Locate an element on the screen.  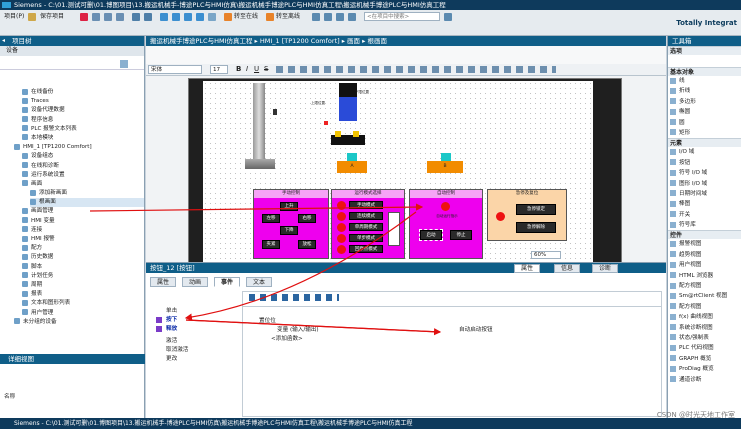
tree-item: Traces is located at coordinates (83, 101).